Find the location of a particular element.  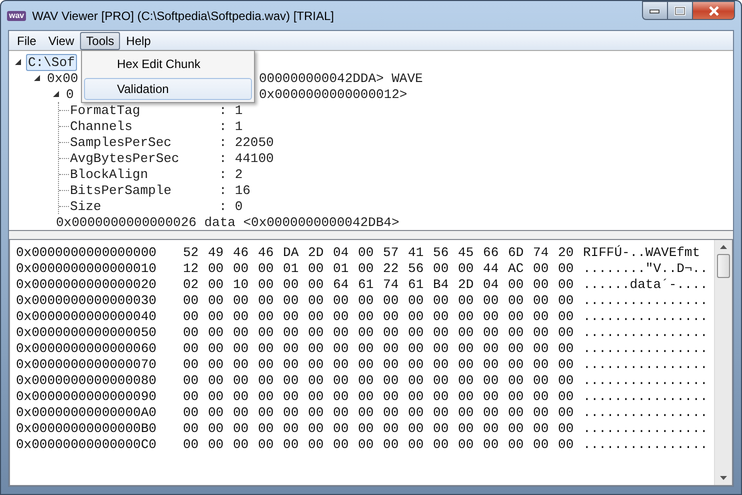

hex-offset: 0x0000000000000010 is located at coordinates (87, 268).